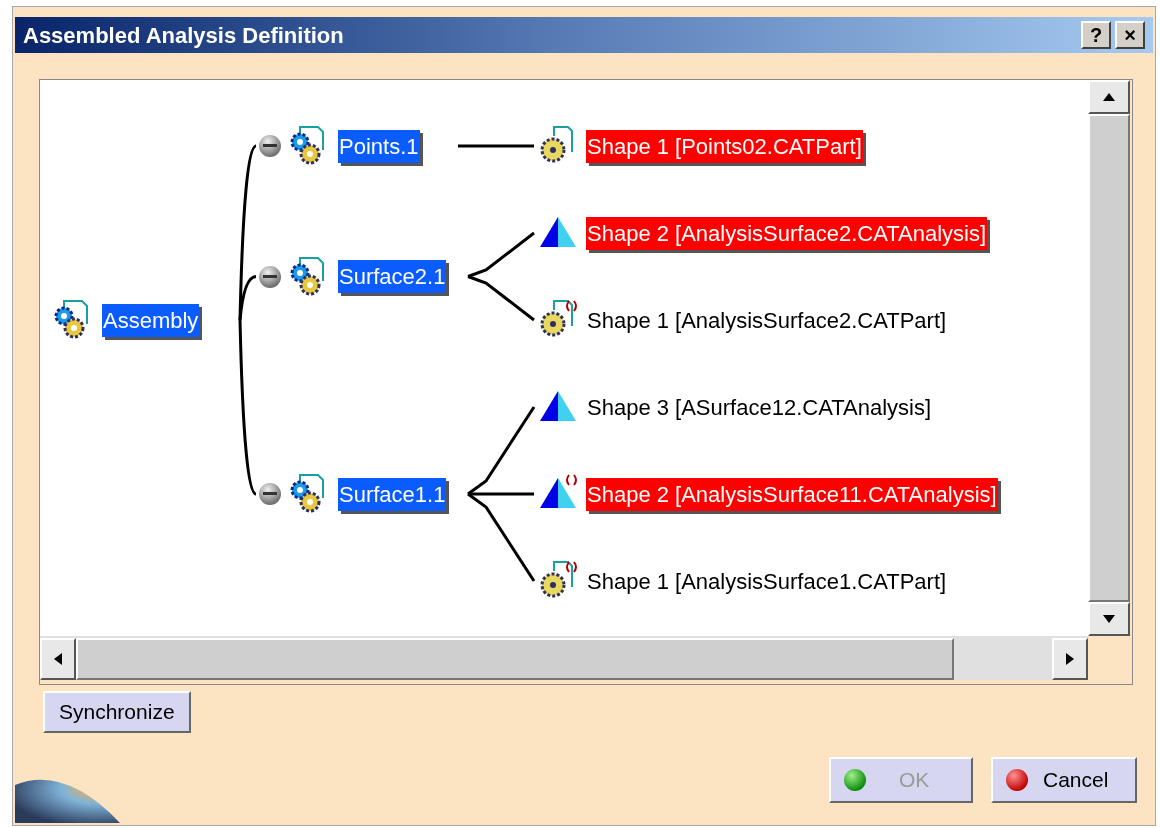  Describe the element at coordinates (379, 146) in the screenshot. I see `node-label: Points.1` at that location.